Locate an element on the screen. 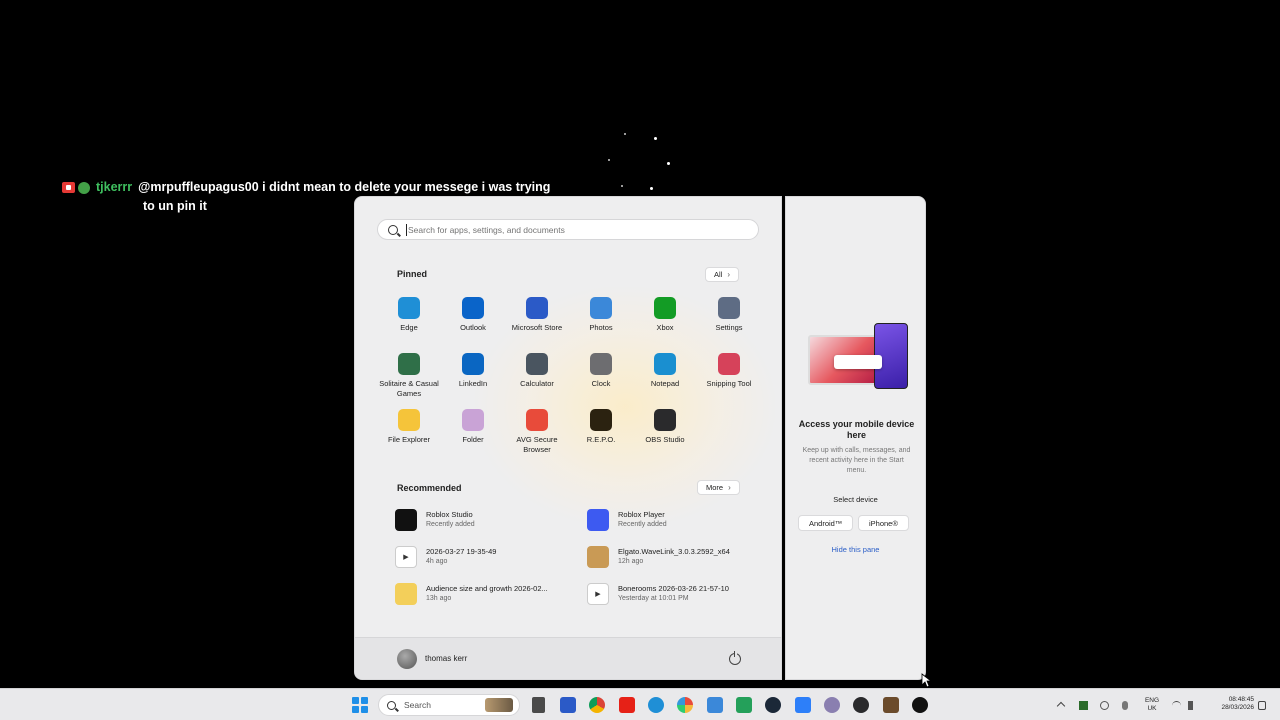 Image resolution: width=1280 pixels, height=720 pixels. camera-badge-icon is located at coordinates (68, 187).